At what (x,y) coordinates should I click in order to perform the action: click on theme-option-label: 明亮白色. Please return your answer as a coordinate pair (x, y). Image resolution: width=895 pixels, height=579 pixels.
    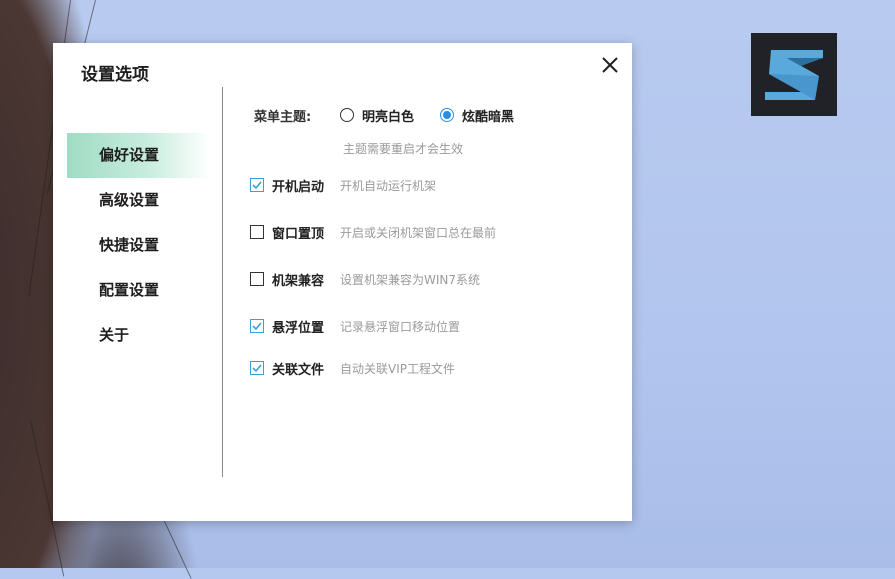
    Looking at the image, I should click on (388, 117).